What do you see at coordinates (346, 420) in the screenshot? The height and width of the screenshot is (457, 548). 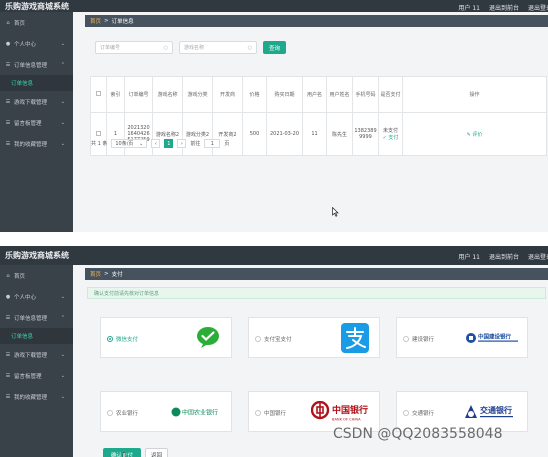 I see `svg-text: BANK OF CHINA` at bounding box center [346, 420].